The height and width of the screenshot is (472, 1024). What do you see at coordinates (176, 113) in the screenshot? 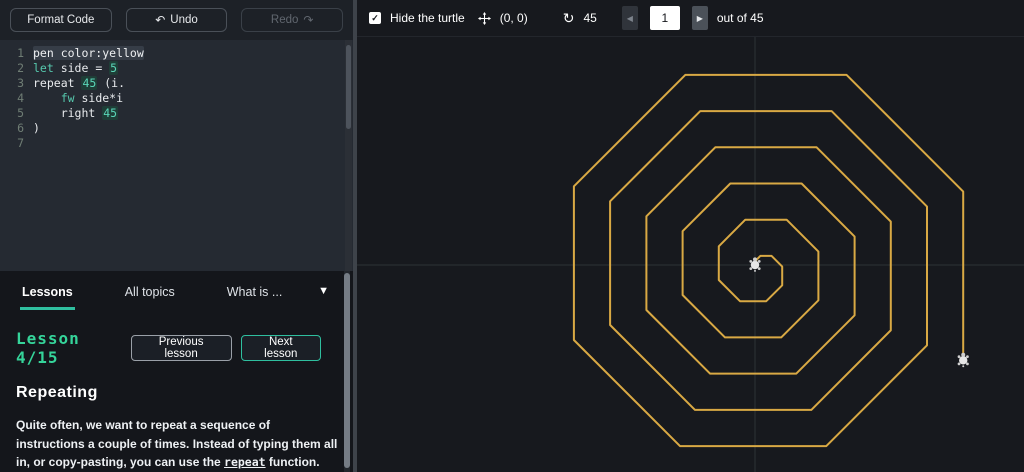
I see `code-line: 5 right 45` at bounding box center [176, 113].